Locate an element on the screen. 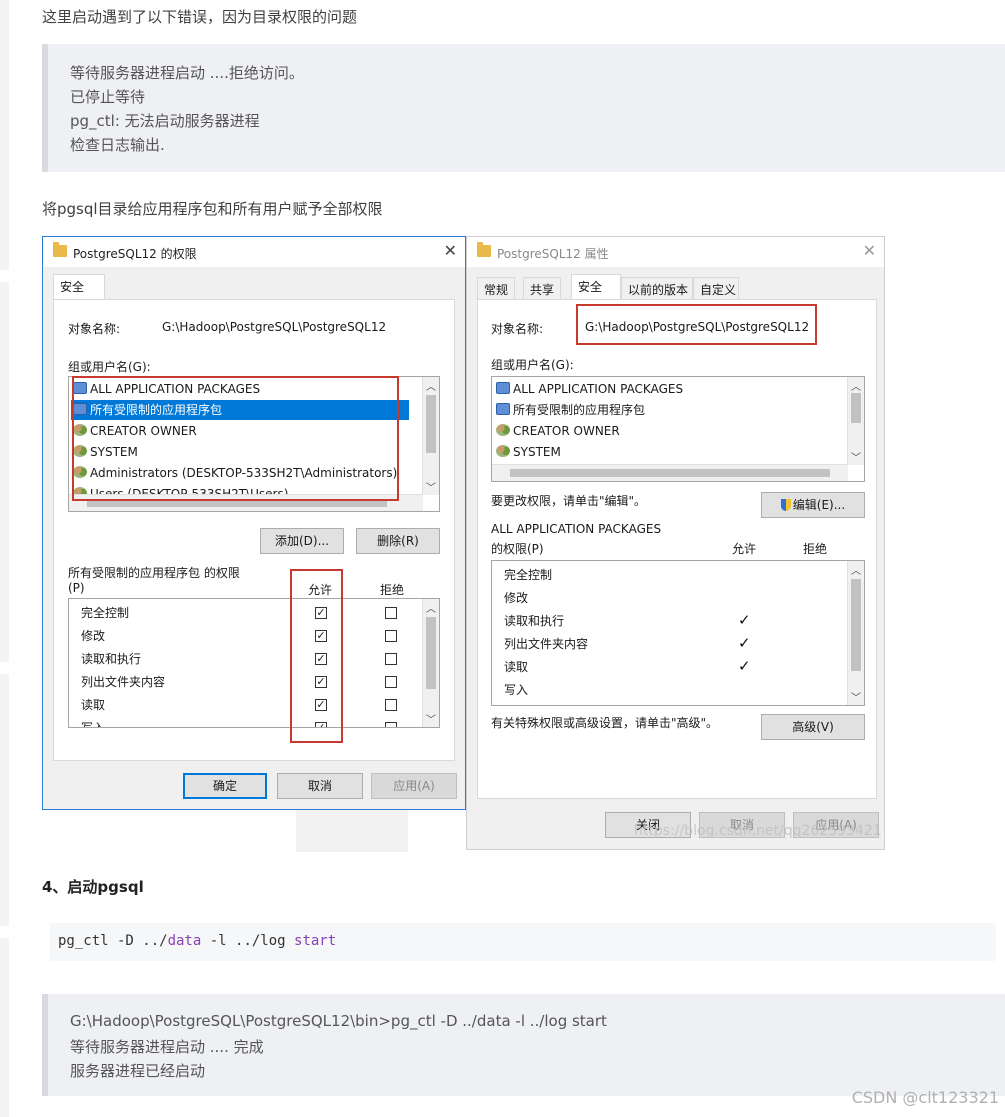  object-name-value: G:\Hadoop\PostgreSQL\PostgreSQL12 is located at coordinates (274, 327).